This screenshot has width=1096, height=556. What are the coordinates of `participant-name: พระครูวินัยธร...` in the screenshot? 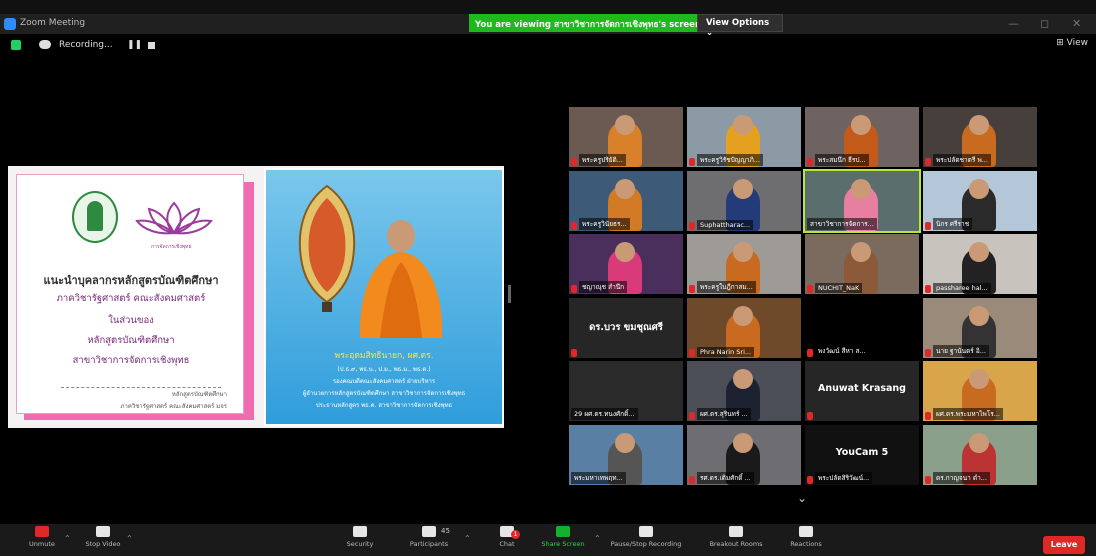 It's located at (604, 223).